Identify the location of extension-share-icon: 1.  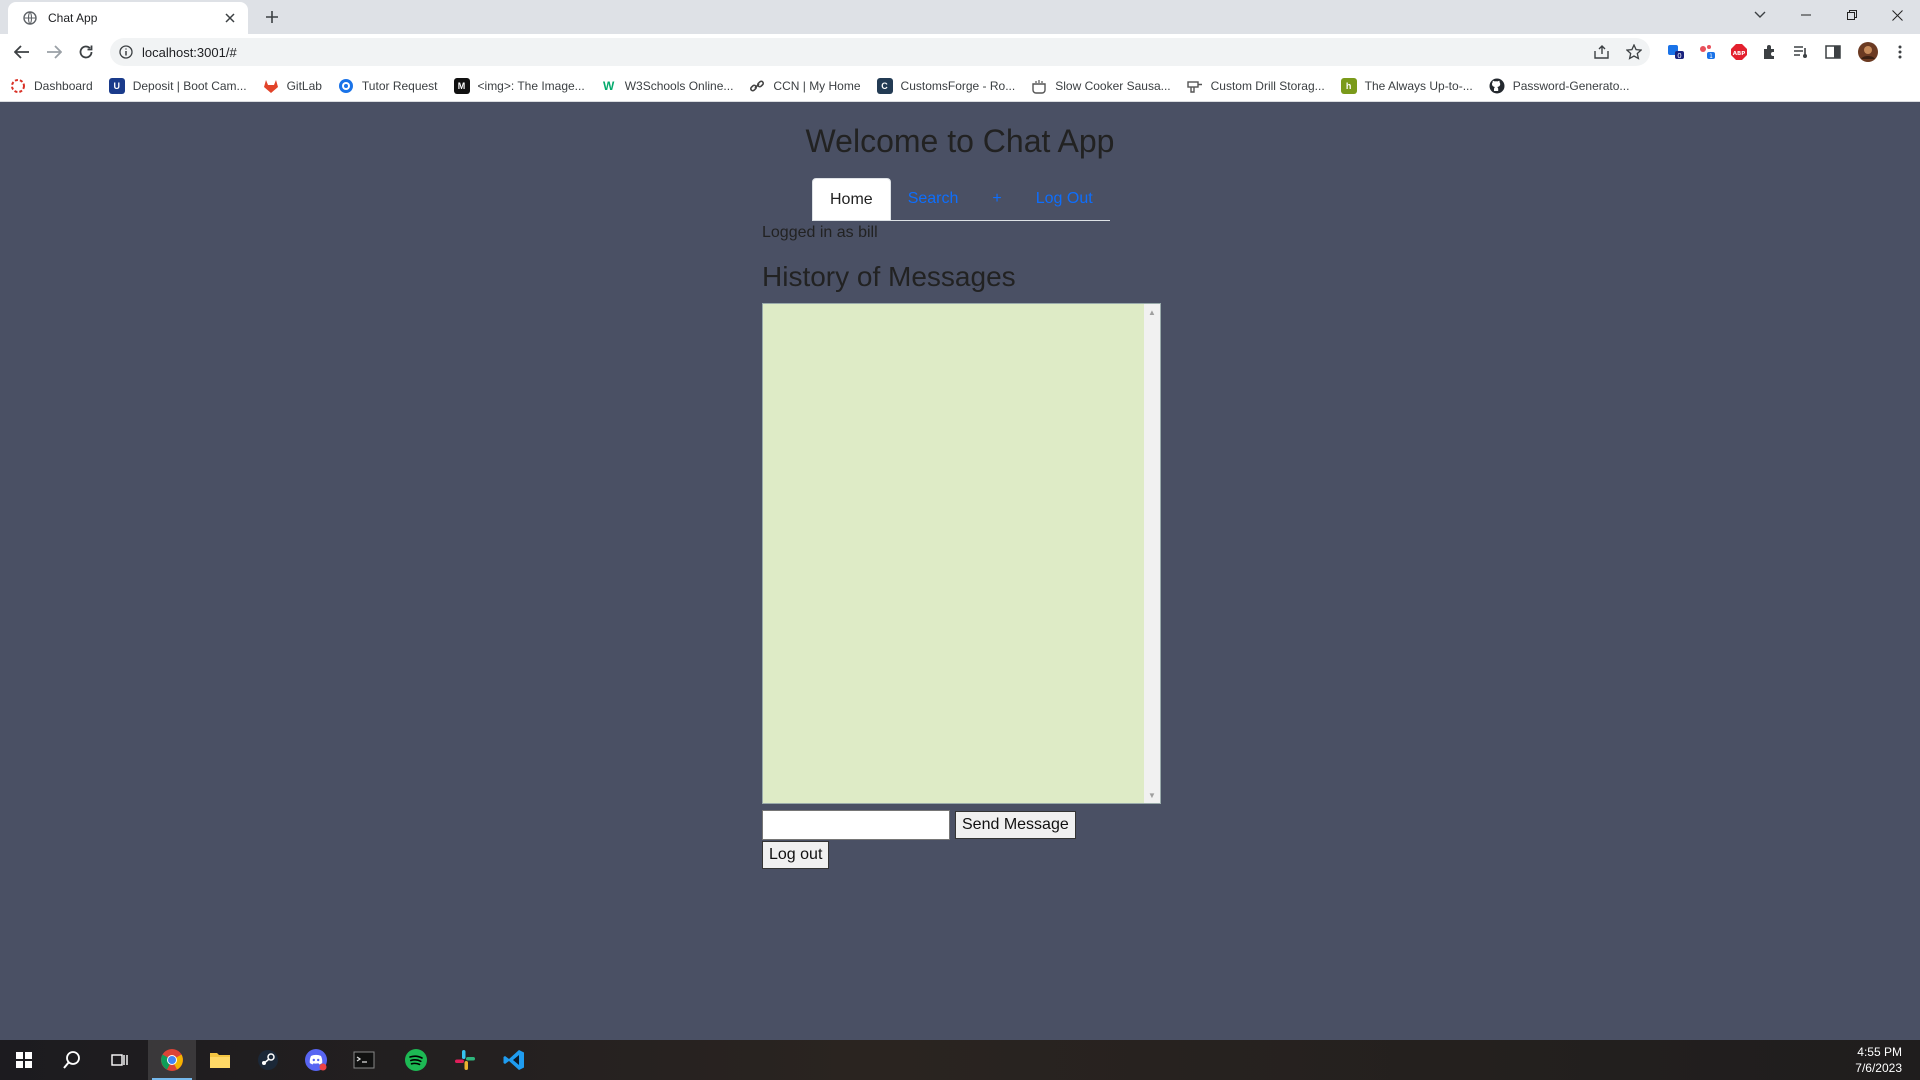
(1707, 52).